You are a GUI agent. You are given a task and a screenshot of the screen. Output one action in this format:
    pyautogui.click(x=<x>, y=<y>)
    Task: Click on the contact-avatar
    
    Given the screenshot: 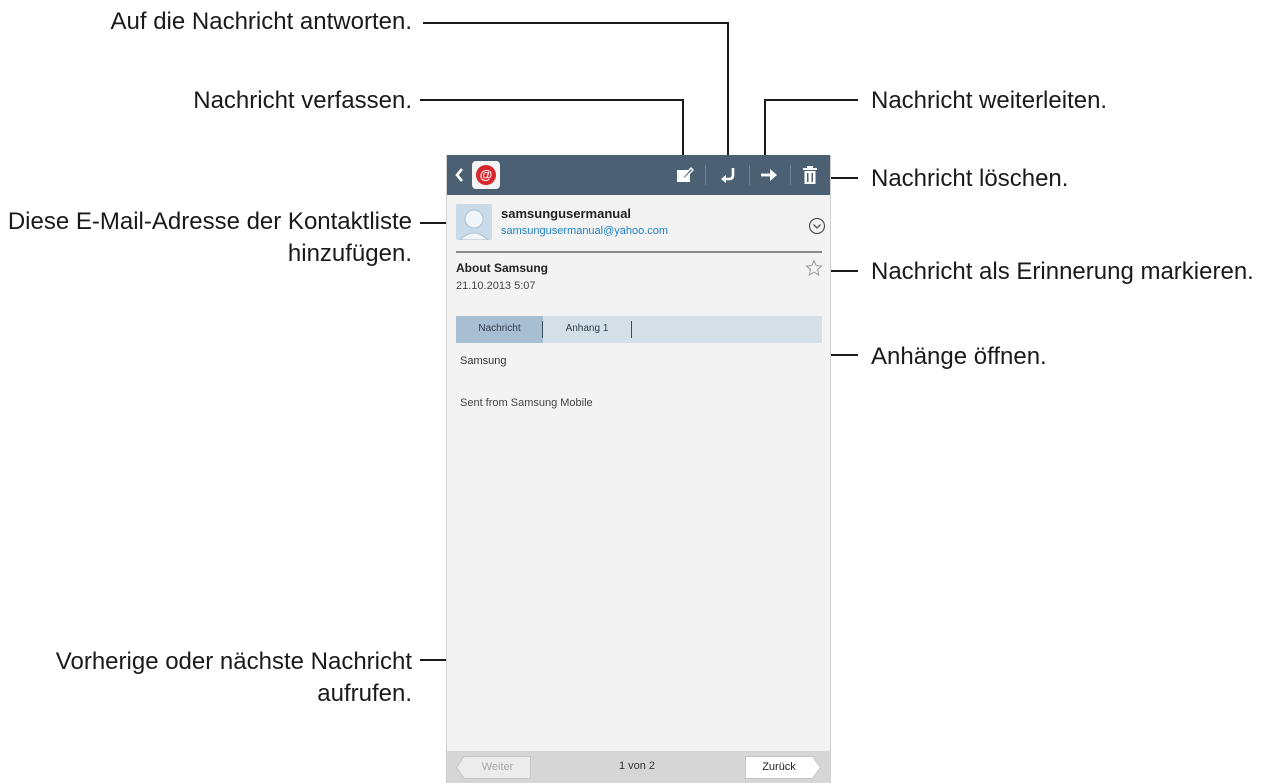 What is the action you would take?
    pyautogui.click(x=474, y=222)
    